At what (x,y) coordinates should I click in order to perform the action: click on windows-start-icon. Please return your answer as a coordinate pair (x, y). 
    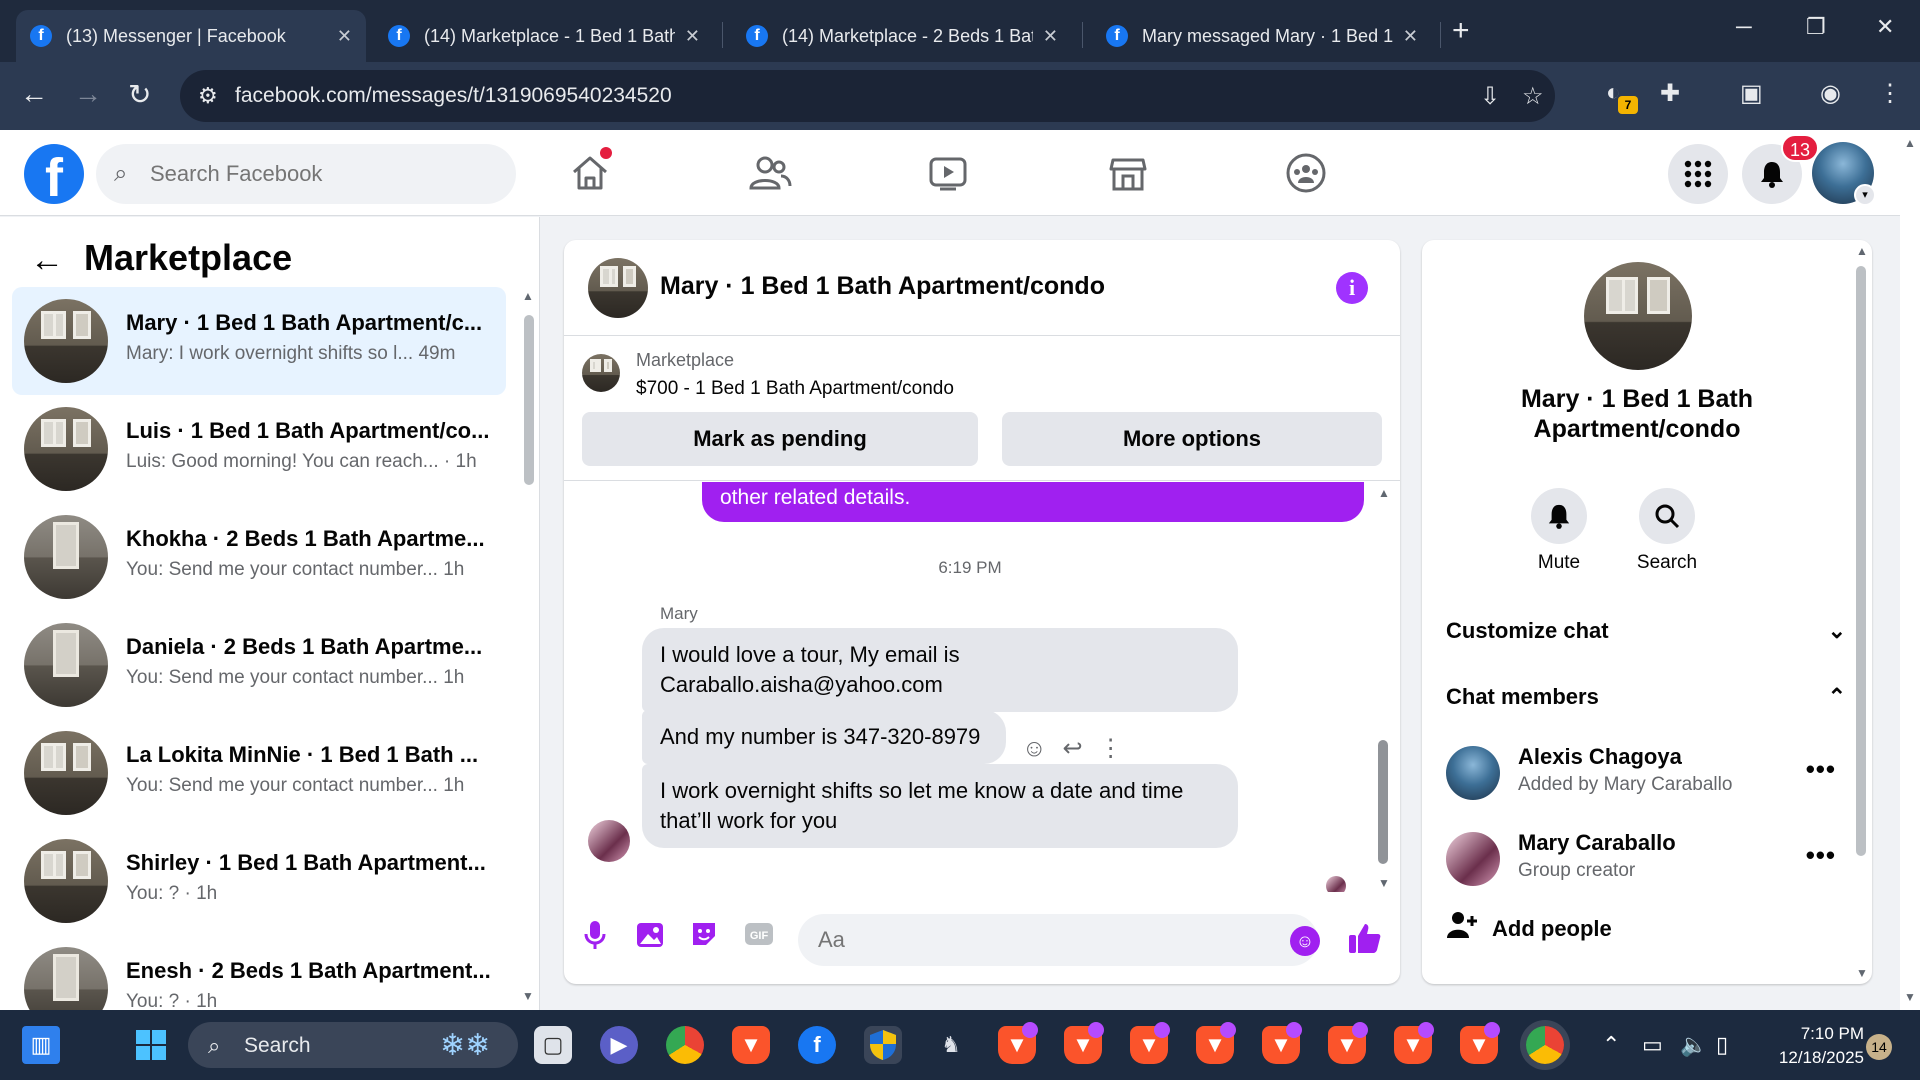
    Looking at the image, I should click on (151, 1045).